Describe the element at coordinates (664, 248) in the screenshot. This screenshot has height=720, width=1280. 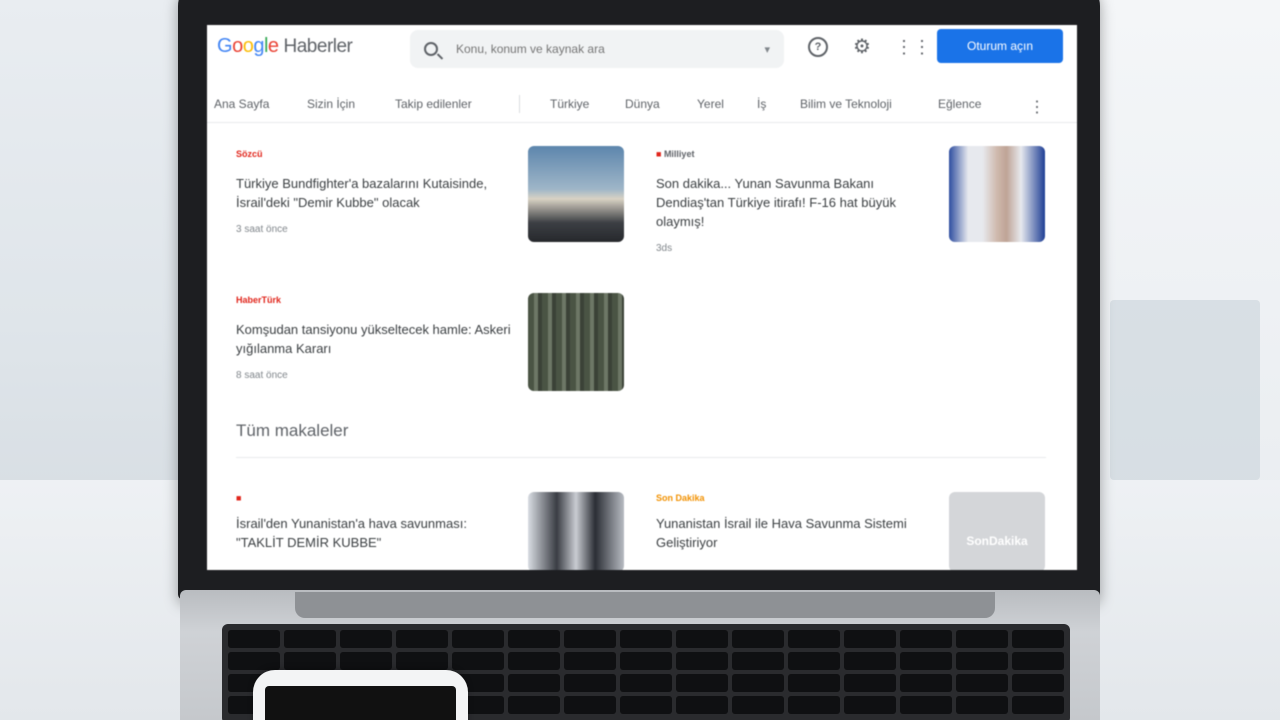
I see `news-time: 3ds` at that location.